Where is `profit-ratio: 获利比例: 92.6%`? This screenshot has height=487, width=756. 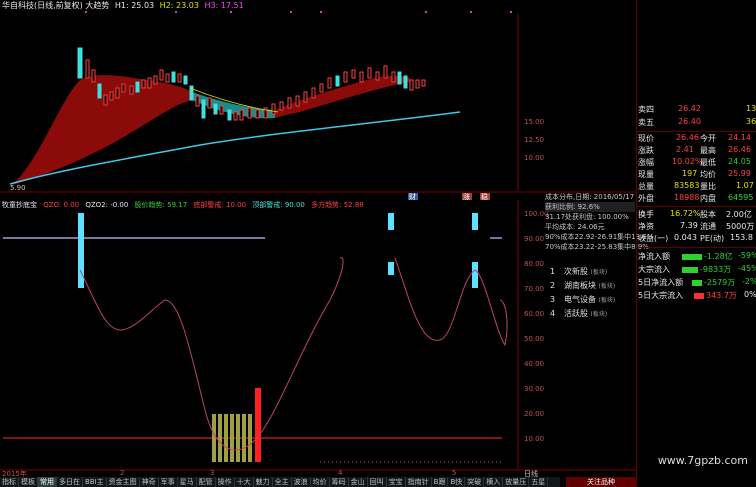
profit-ratio: 获利比例: 92.6% is located at coordinates (590, 207).